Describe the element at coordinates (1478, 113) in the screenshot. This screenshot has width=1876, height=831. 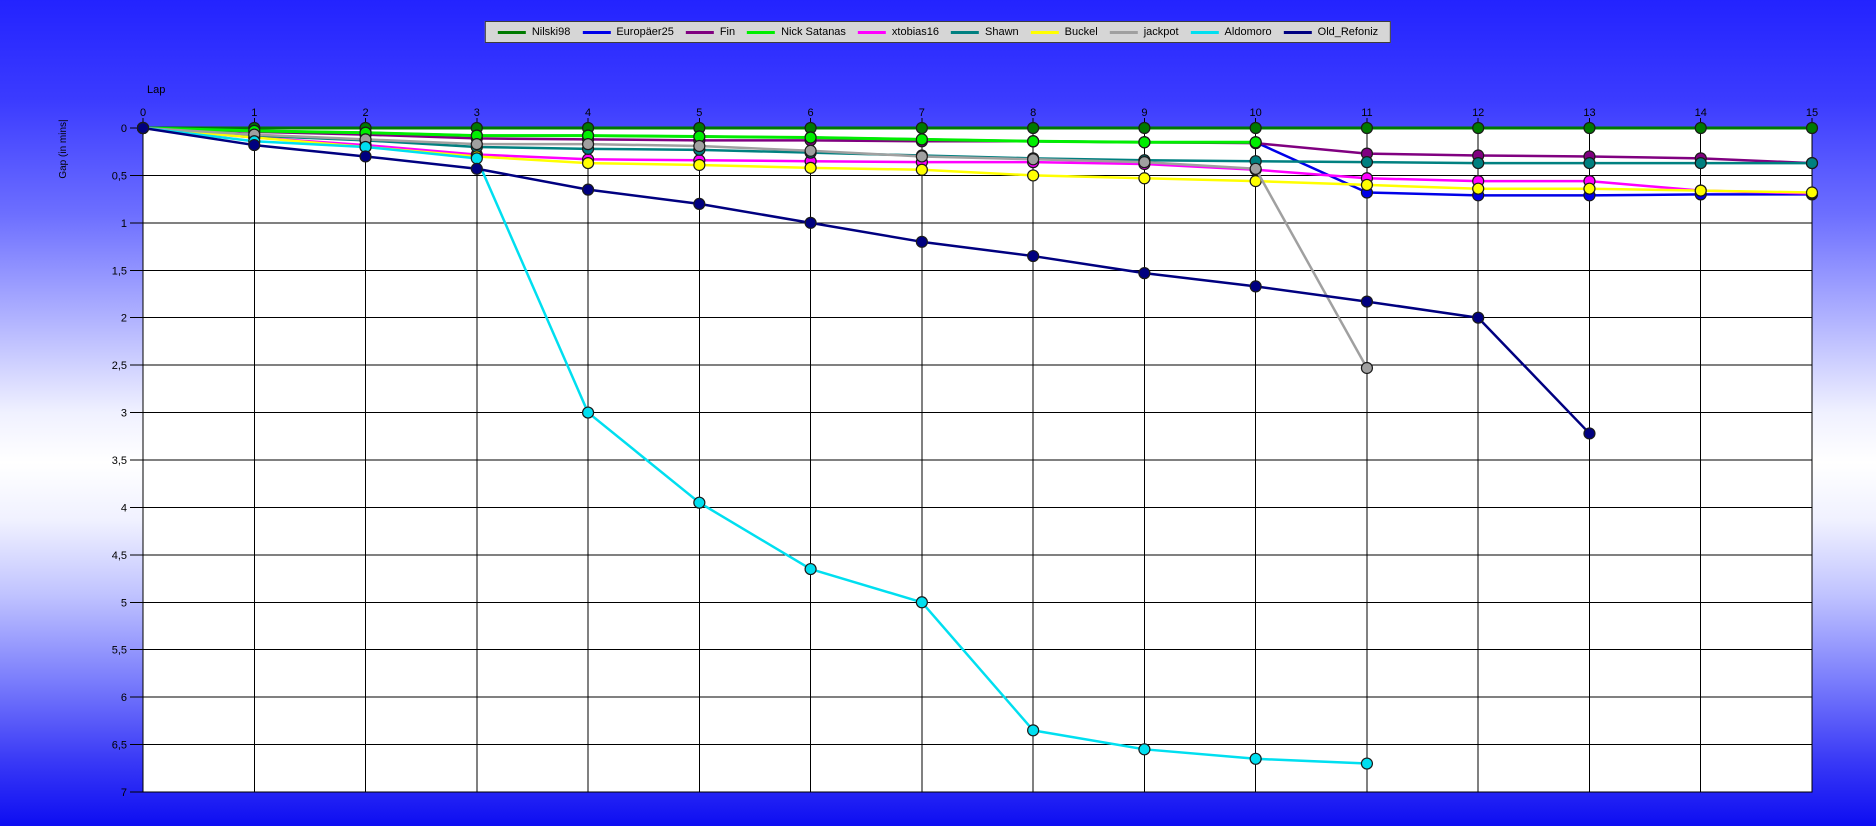
I see `x-tick-label: 12` at that location.